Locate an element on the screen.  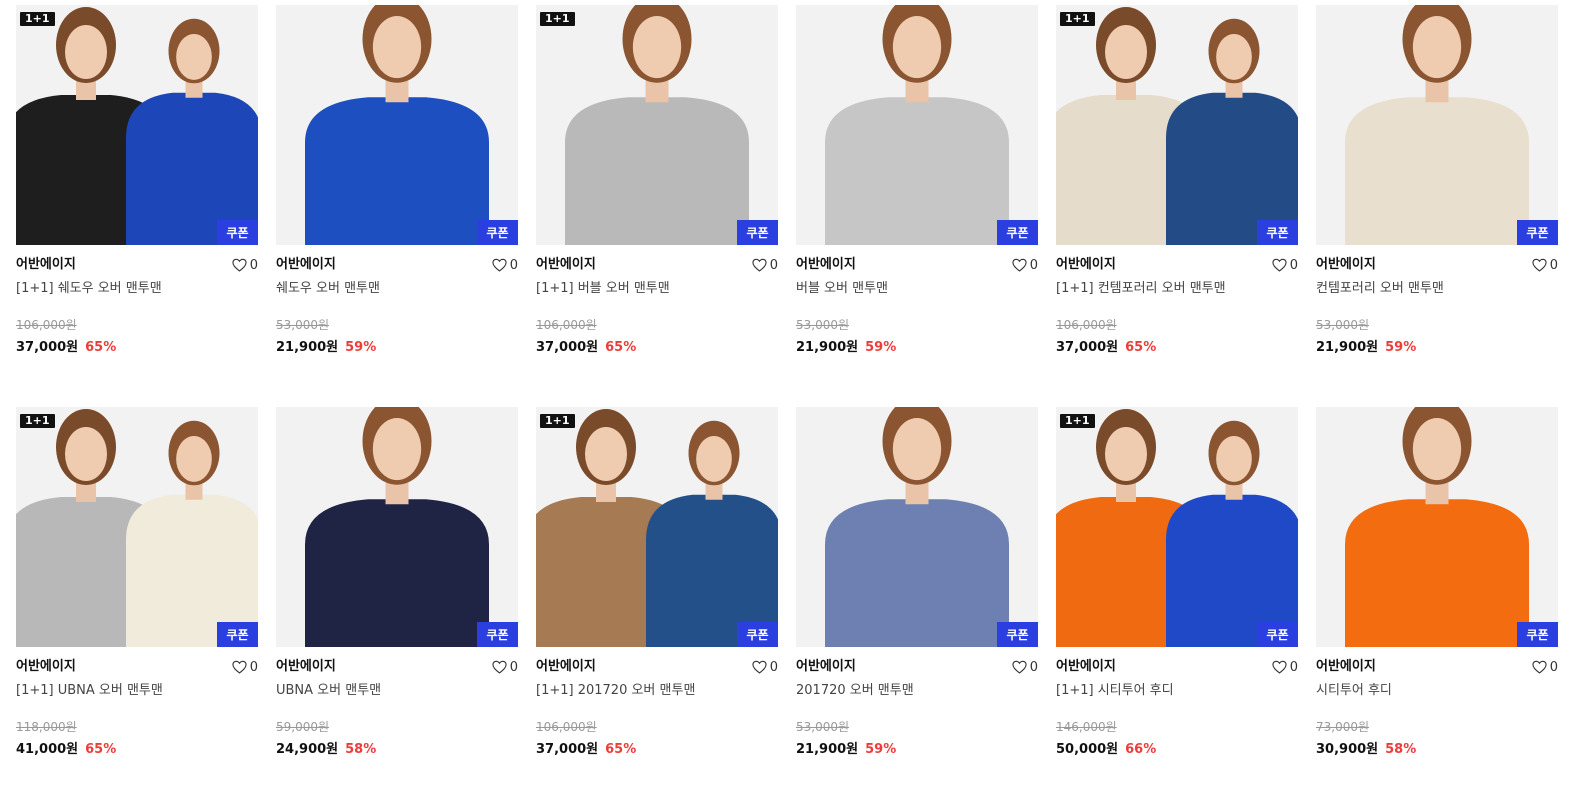
sale-price: 37,000원 is located at coordinates (567, 749).